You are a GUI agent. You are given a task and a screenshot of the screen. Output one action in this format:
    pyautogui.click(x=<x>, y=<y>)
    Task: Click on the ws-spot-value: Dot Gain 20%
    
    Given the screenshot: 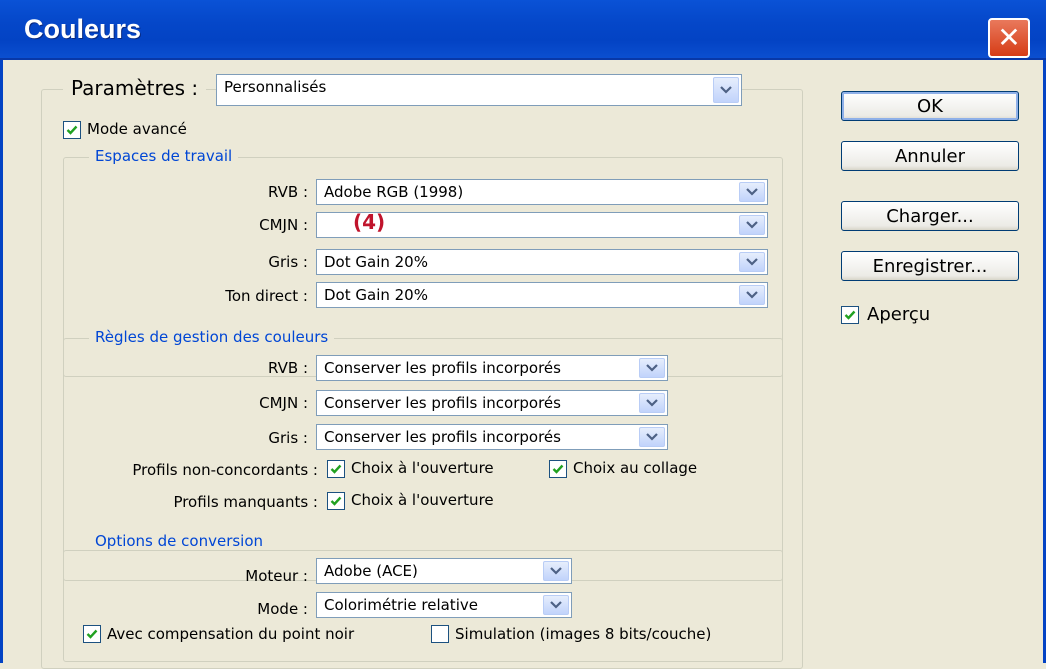 What is the action you would take?
    pyautogui.click(x=376, y=295)
    